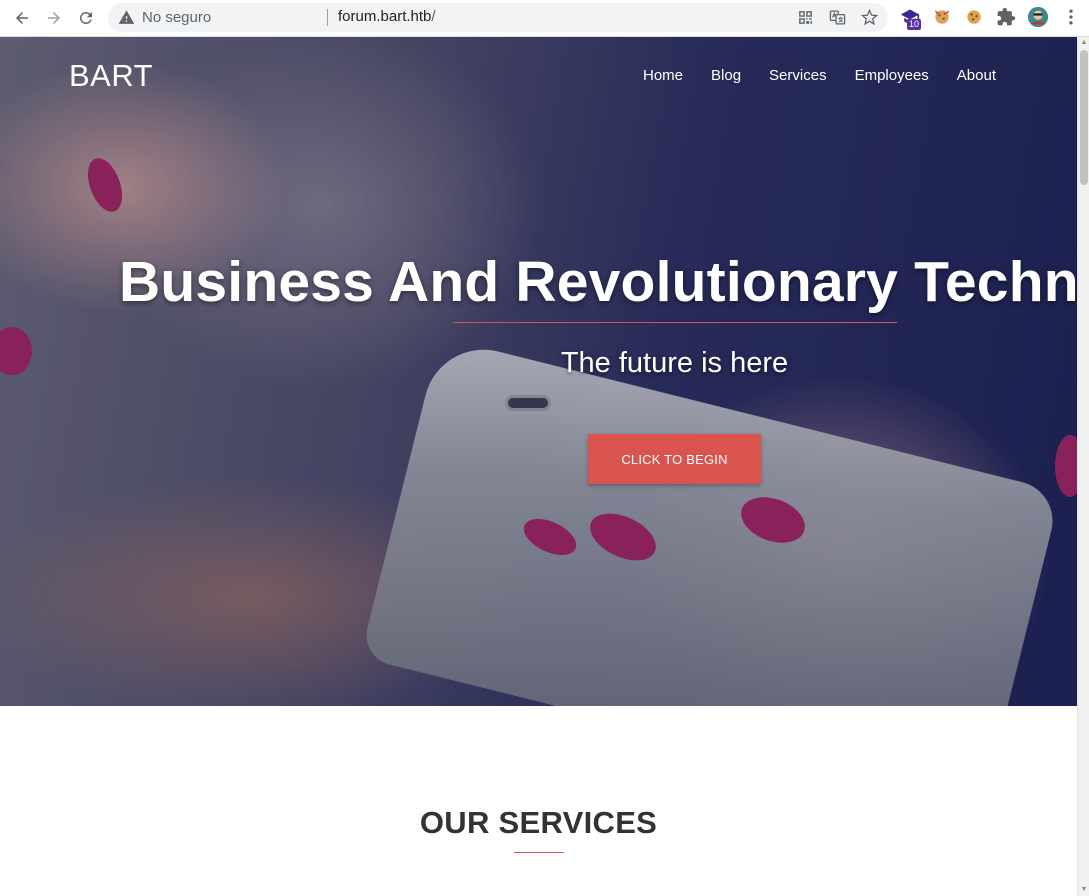  I want to click on services-heading-underline, so click(539, 852).